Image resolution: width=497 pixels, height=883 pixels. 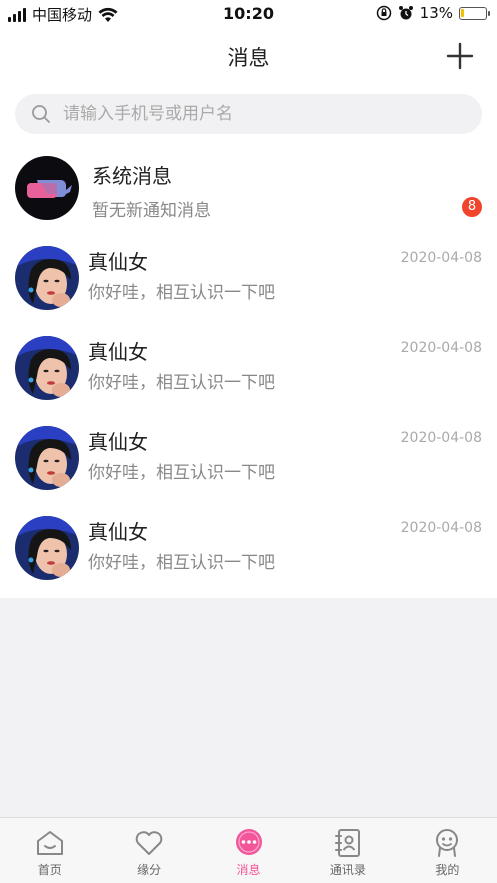 I want to click on tab-label: 首页, so click(x=49, y=870).